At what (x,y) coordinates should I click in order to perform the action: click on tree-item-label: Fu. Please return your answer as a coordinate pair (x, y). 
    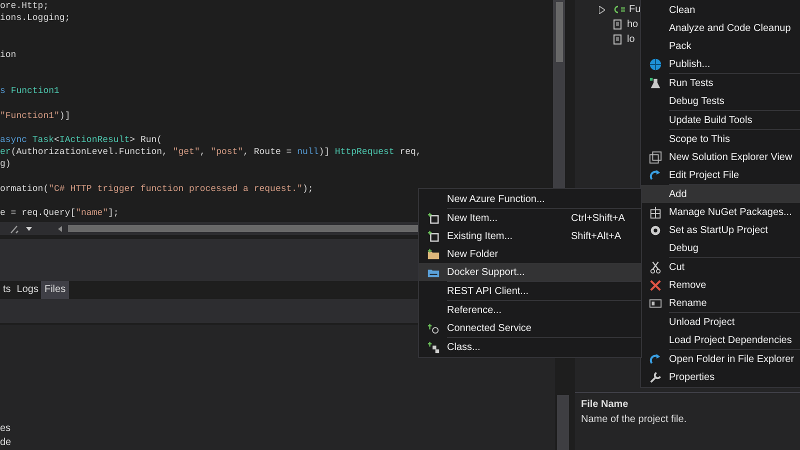
    Looking at the image, I should click on (635, 9).